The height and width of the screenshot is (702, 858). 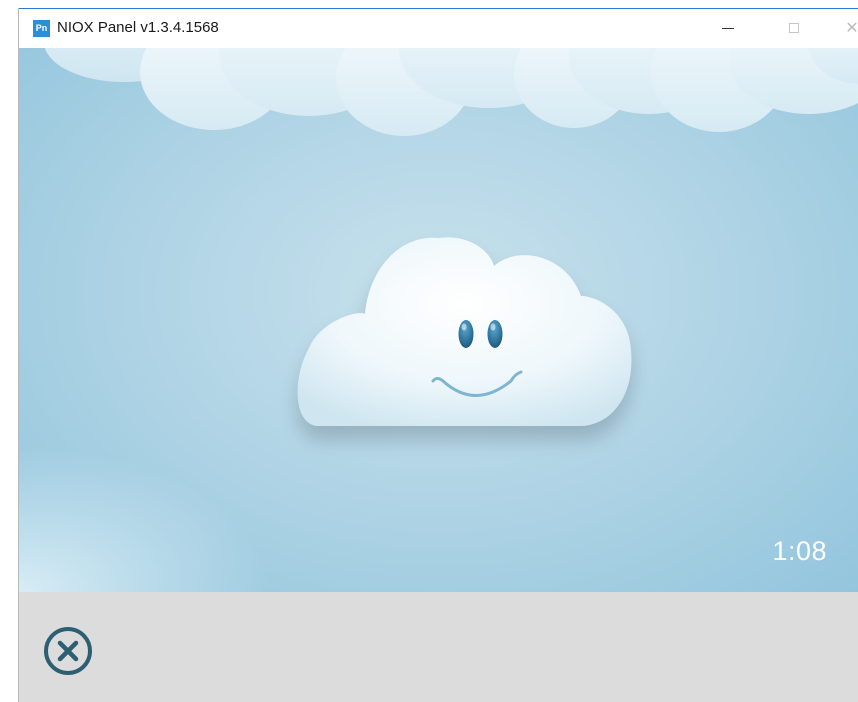 I want to click on minimize-button, so click(x=728, y=28).